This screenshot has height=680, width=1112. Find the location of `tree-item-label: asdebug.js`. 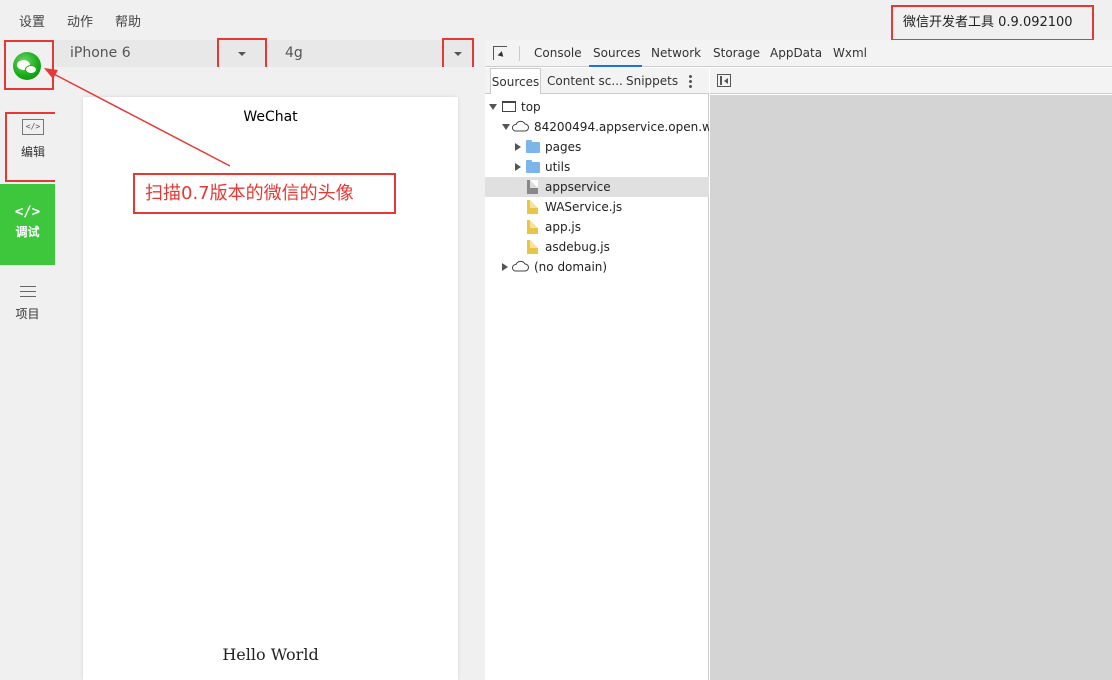

tree-item-label: asdebug.js is located at coordinates (577, 247).